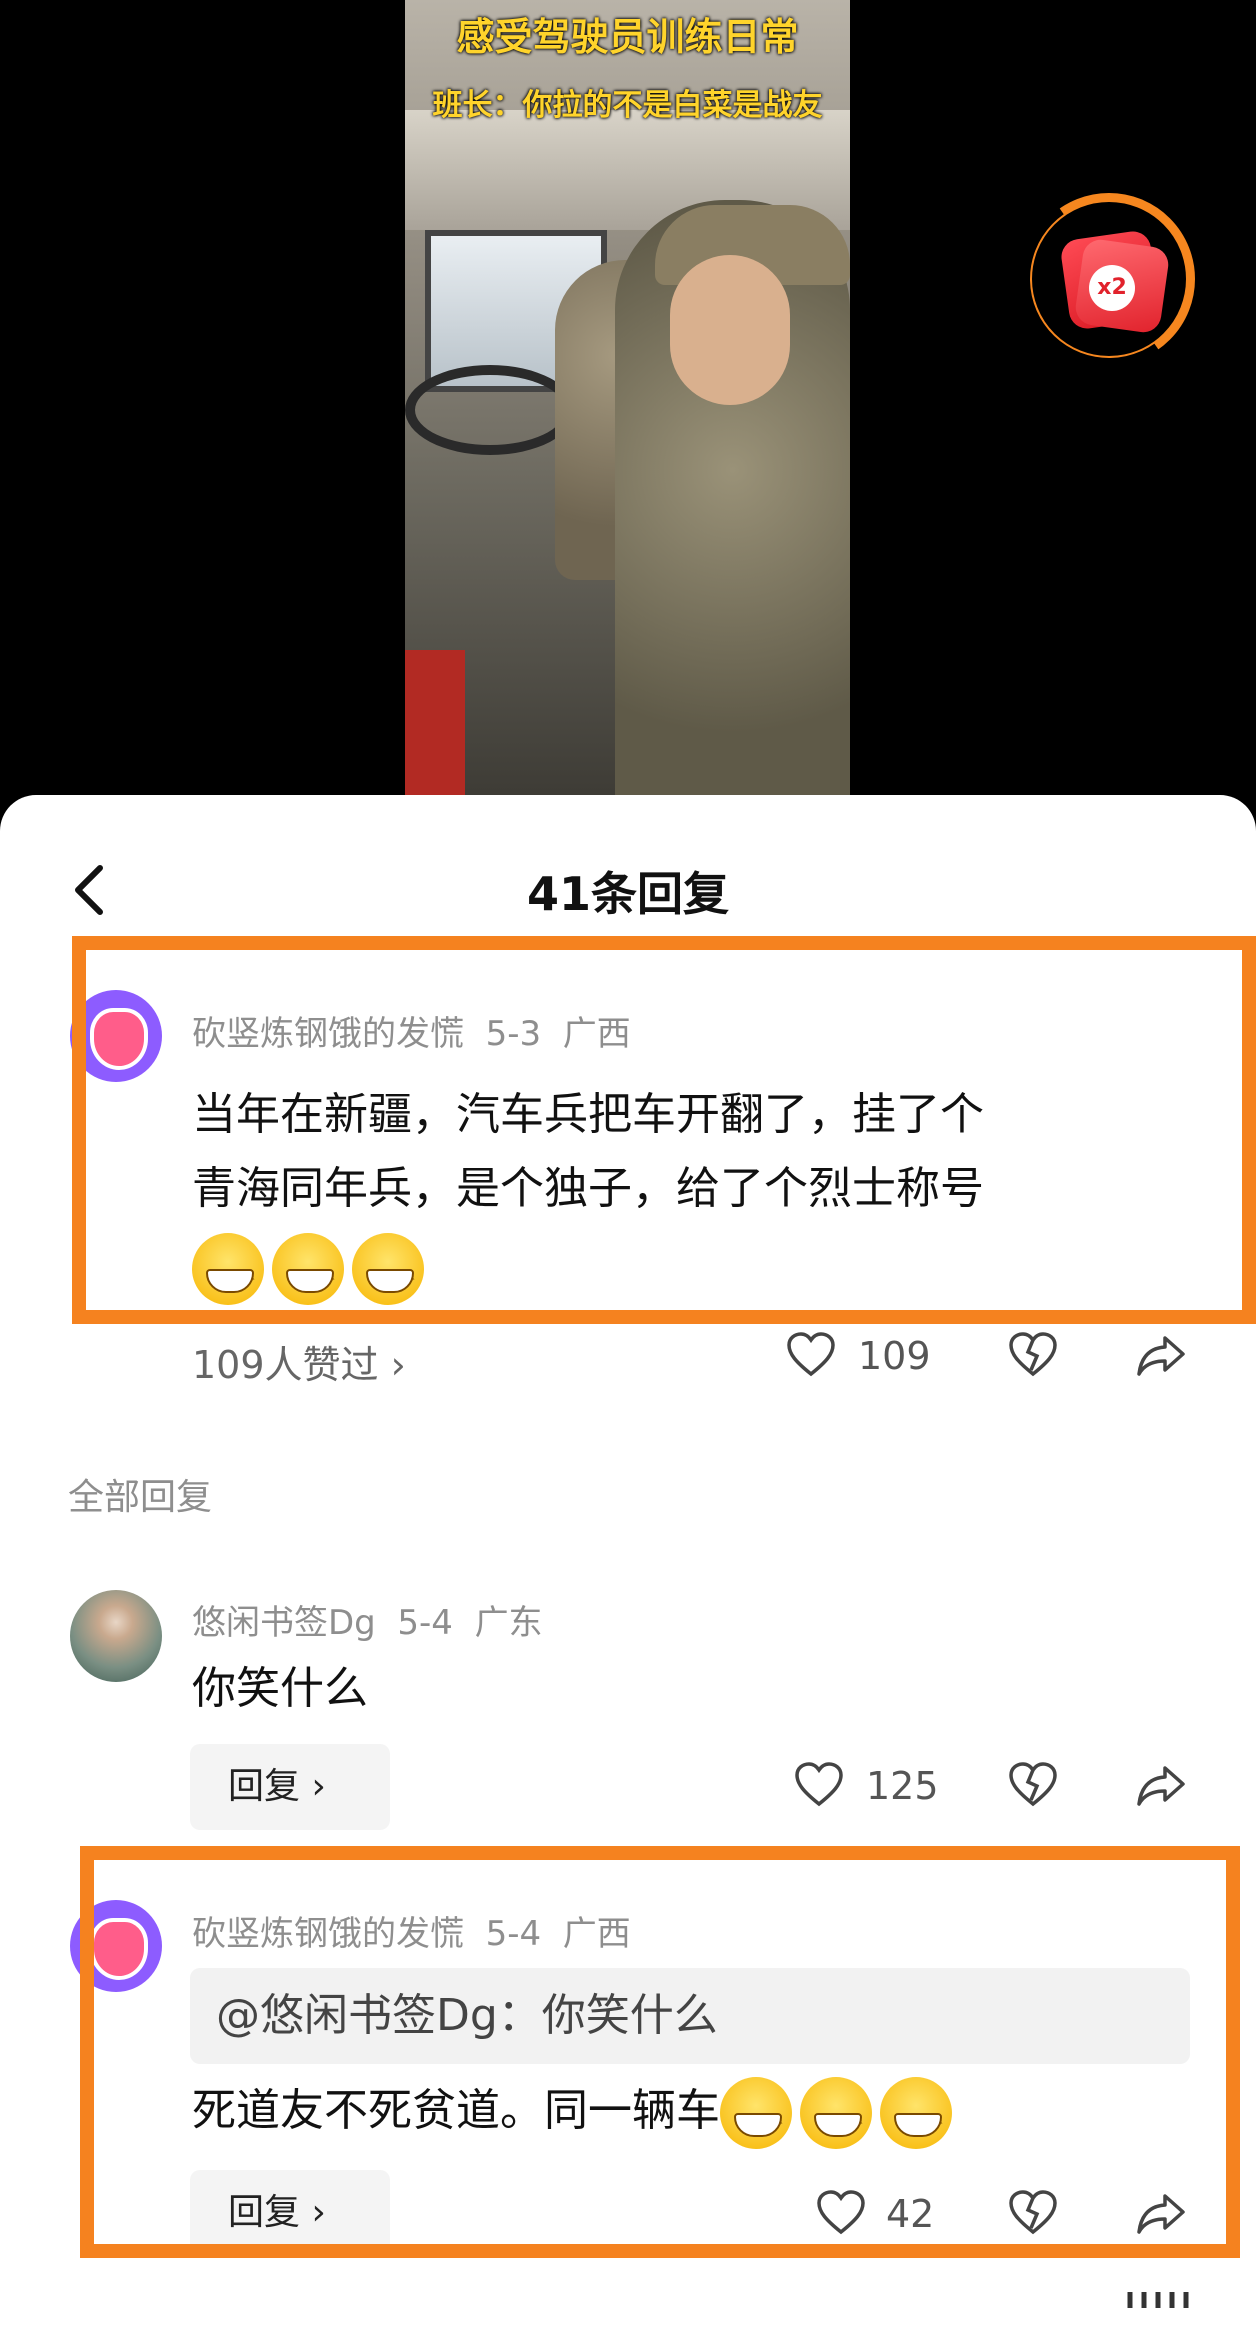 This screenshot has width=1256, height=2333. What do you see at coordinates (1180, 2300) in the screenshot?
I see `watermark-bars` at bounding box center [1180, 2300].